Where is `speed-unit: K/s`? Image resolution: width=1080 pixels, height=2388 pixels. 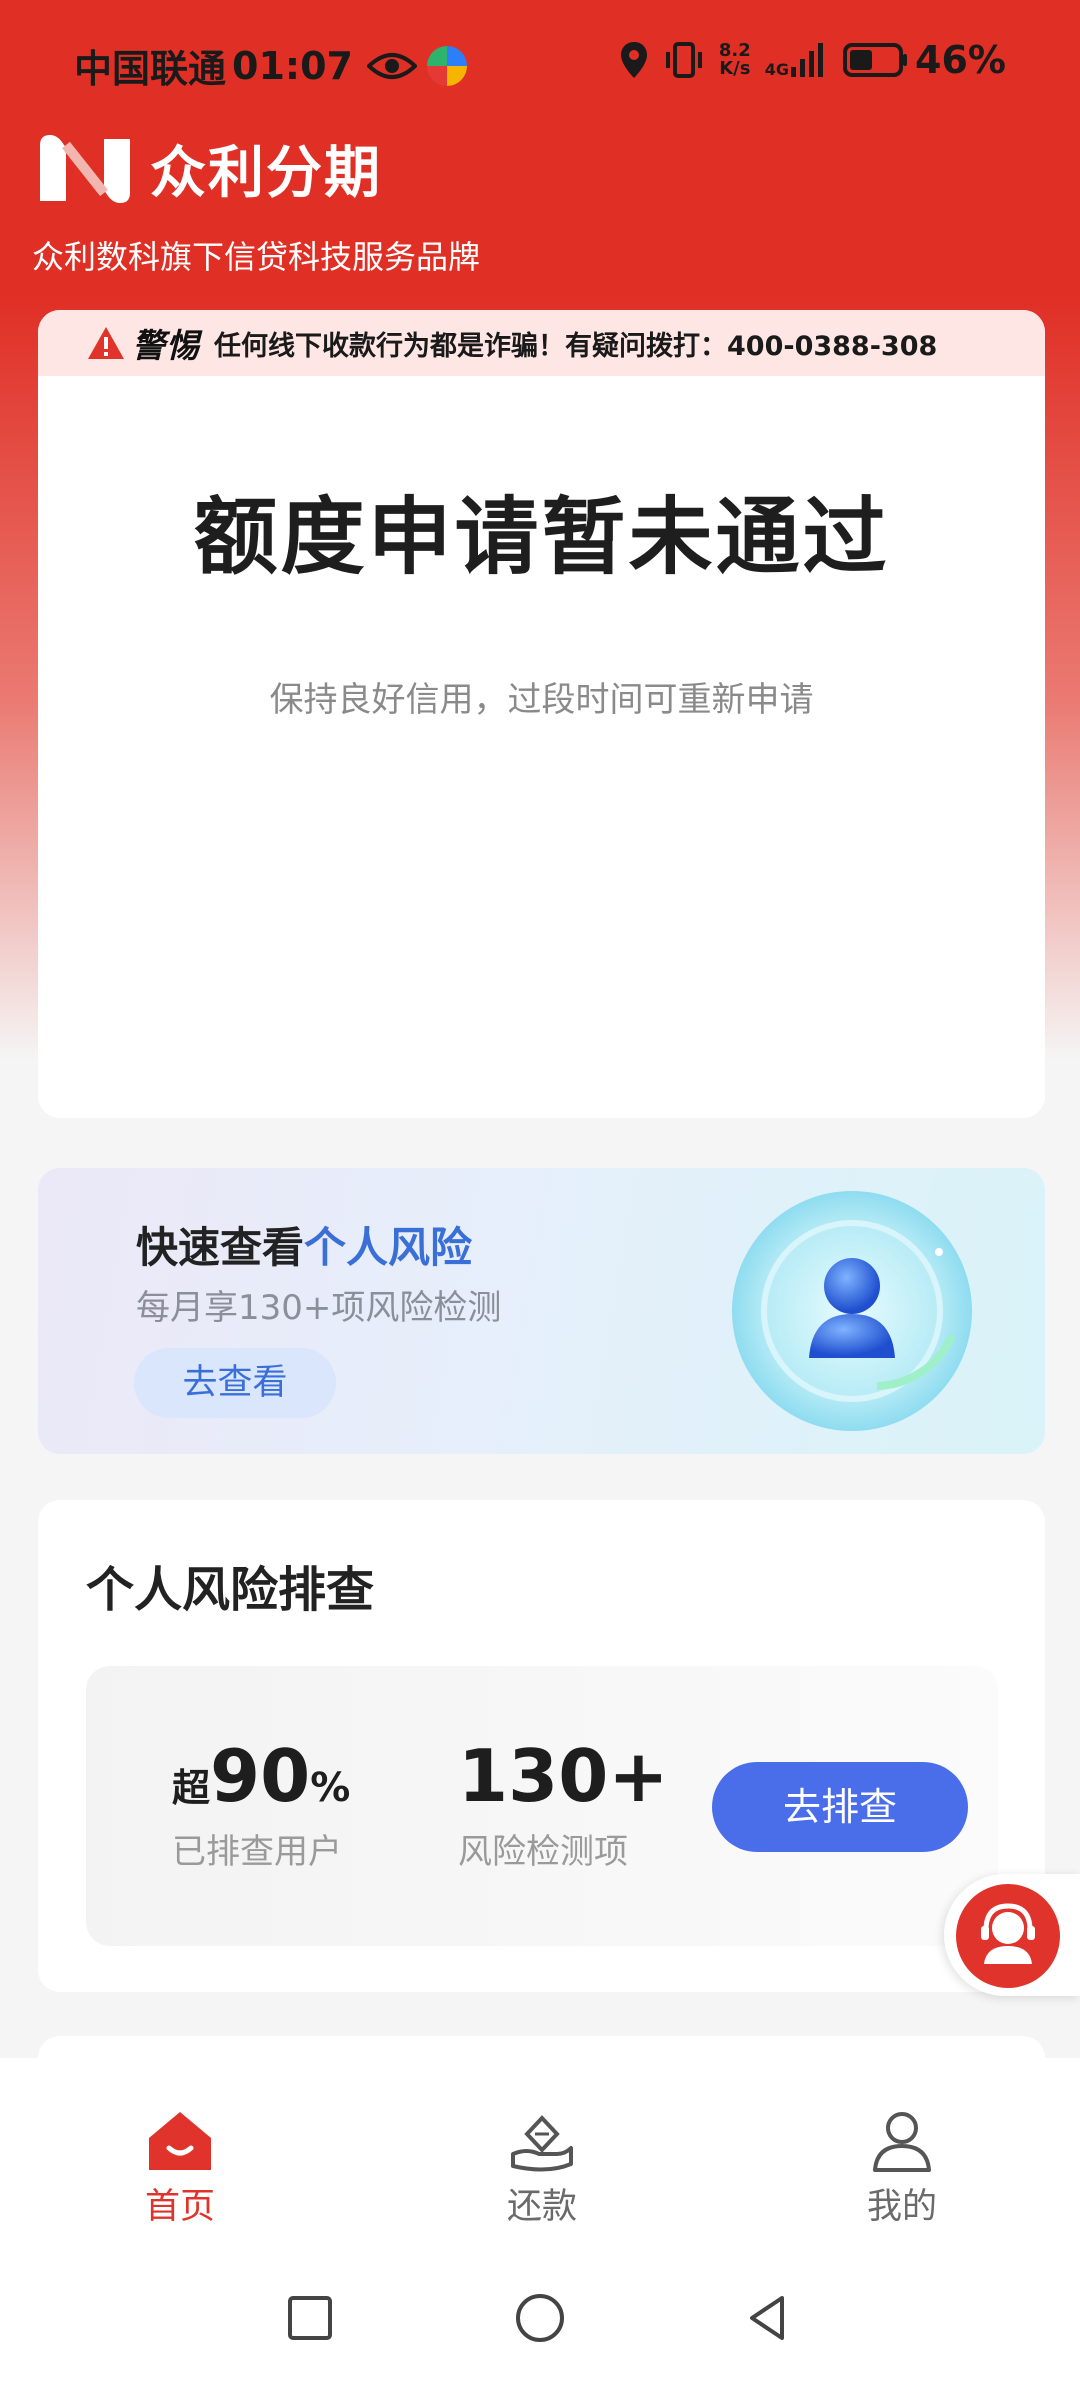 speed-unit: K/s is located at coordinates (735, 68).